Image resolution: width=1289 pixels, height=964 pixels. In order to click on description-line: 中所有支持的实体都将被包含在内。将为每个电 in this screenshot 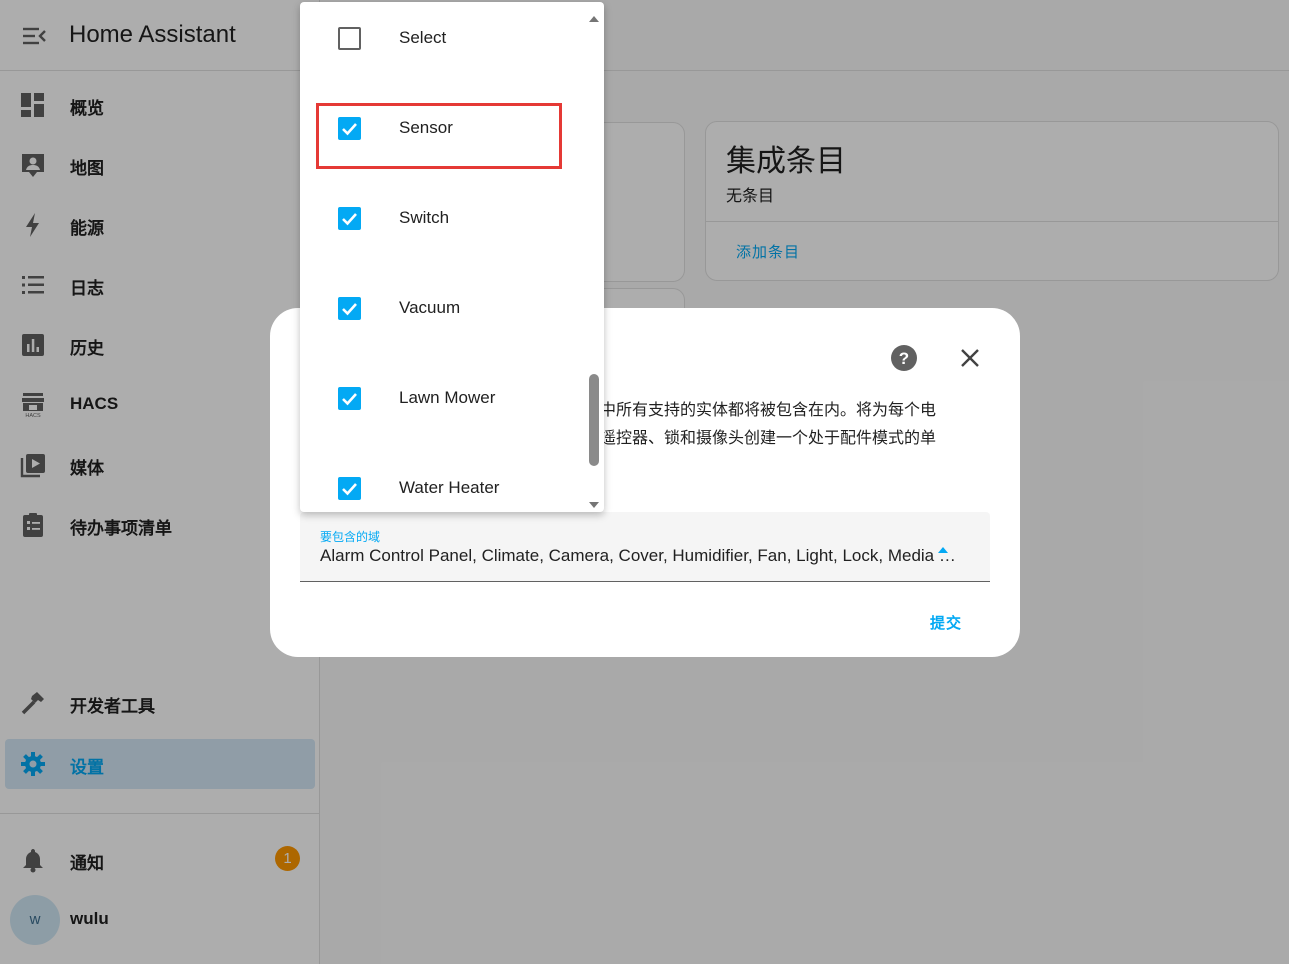, I will do `click(768, 410)`.